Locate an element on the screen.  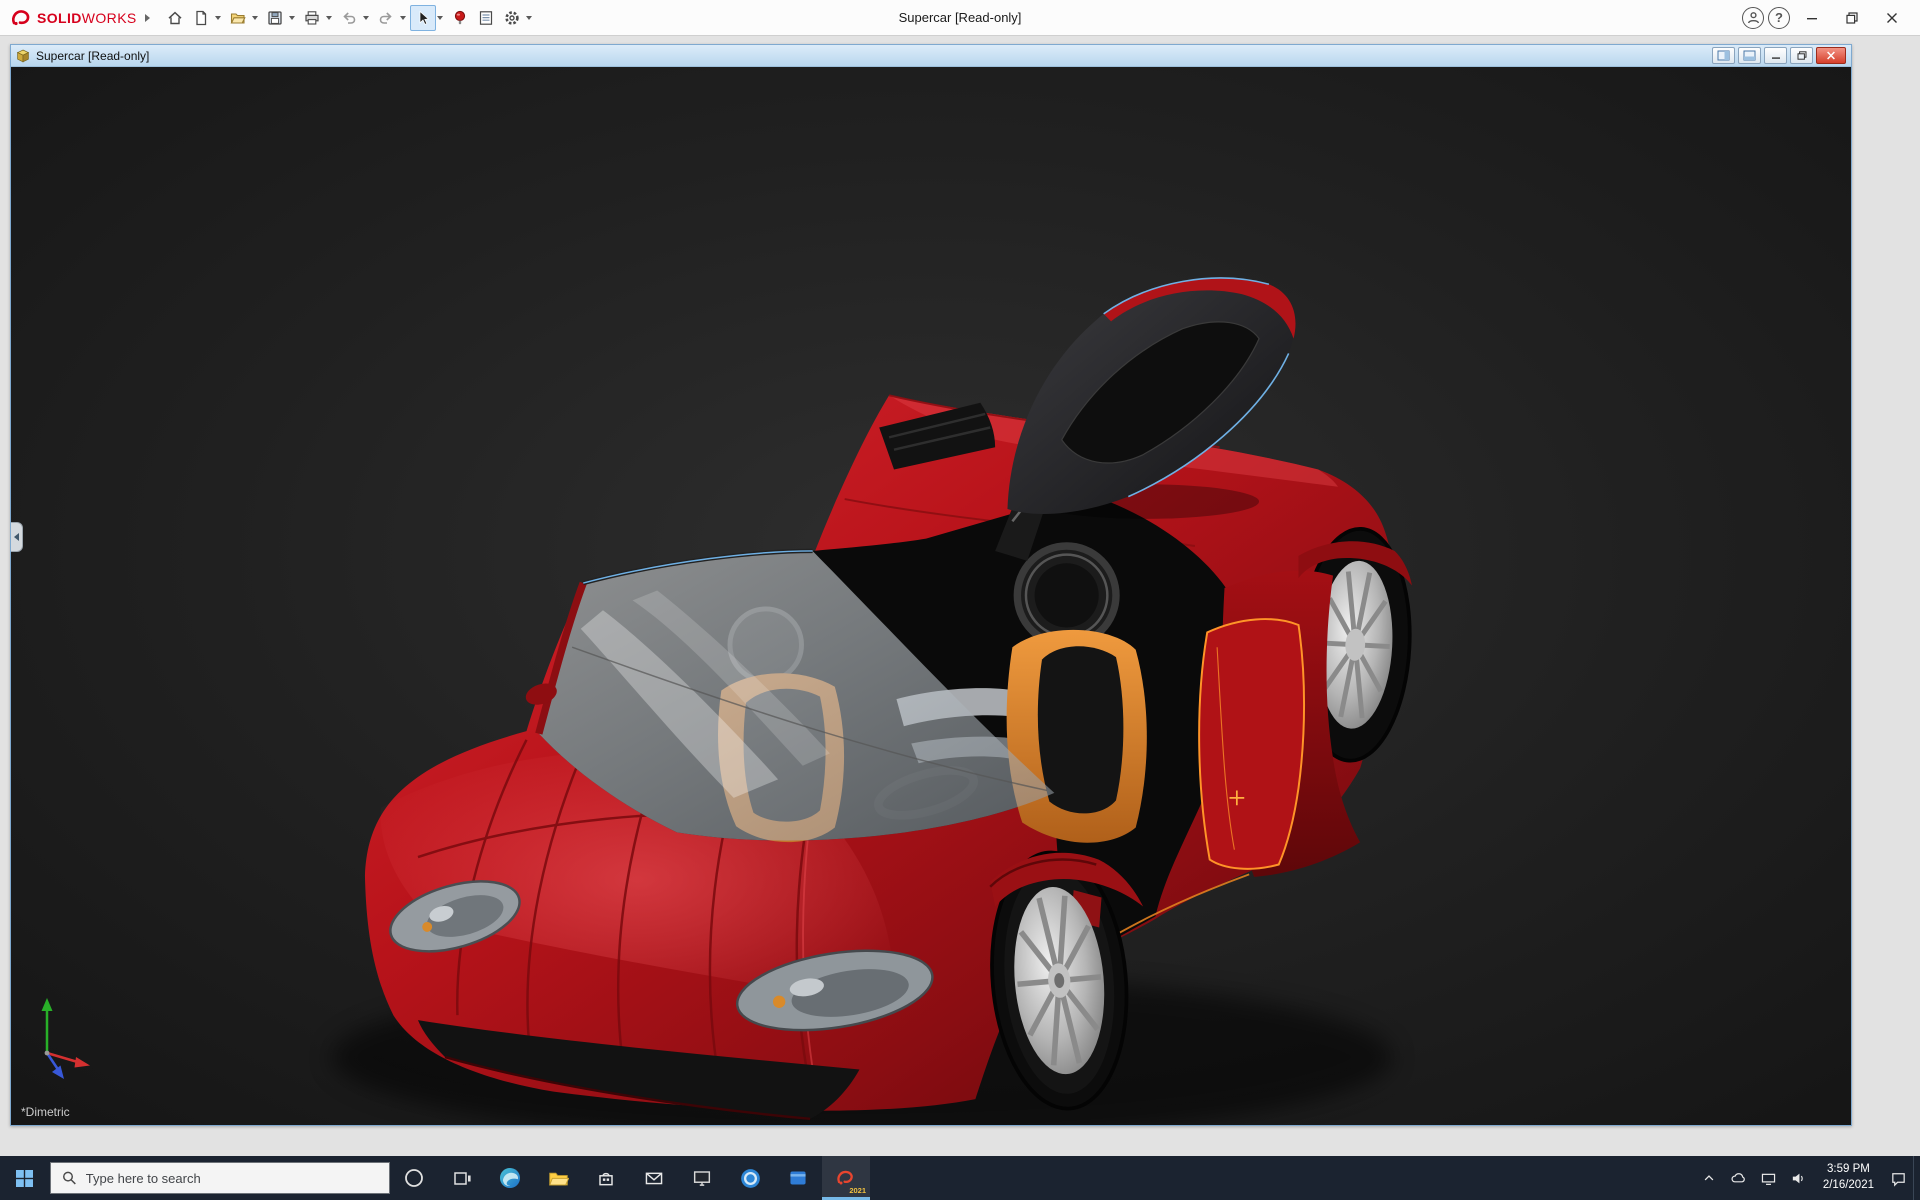
options-button is located at coordinates (512, 18).